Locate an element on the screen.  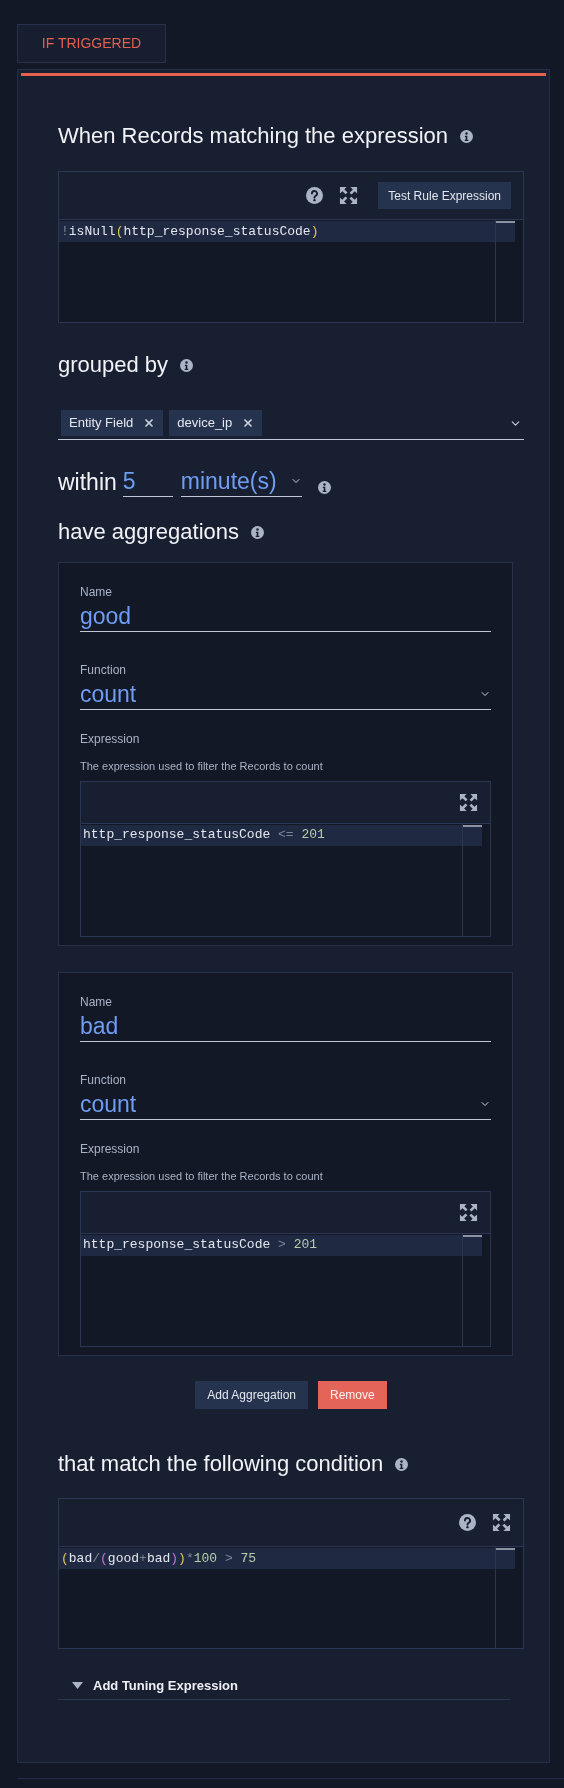
section-heading: grouped by is located at coordinates (113, 365).